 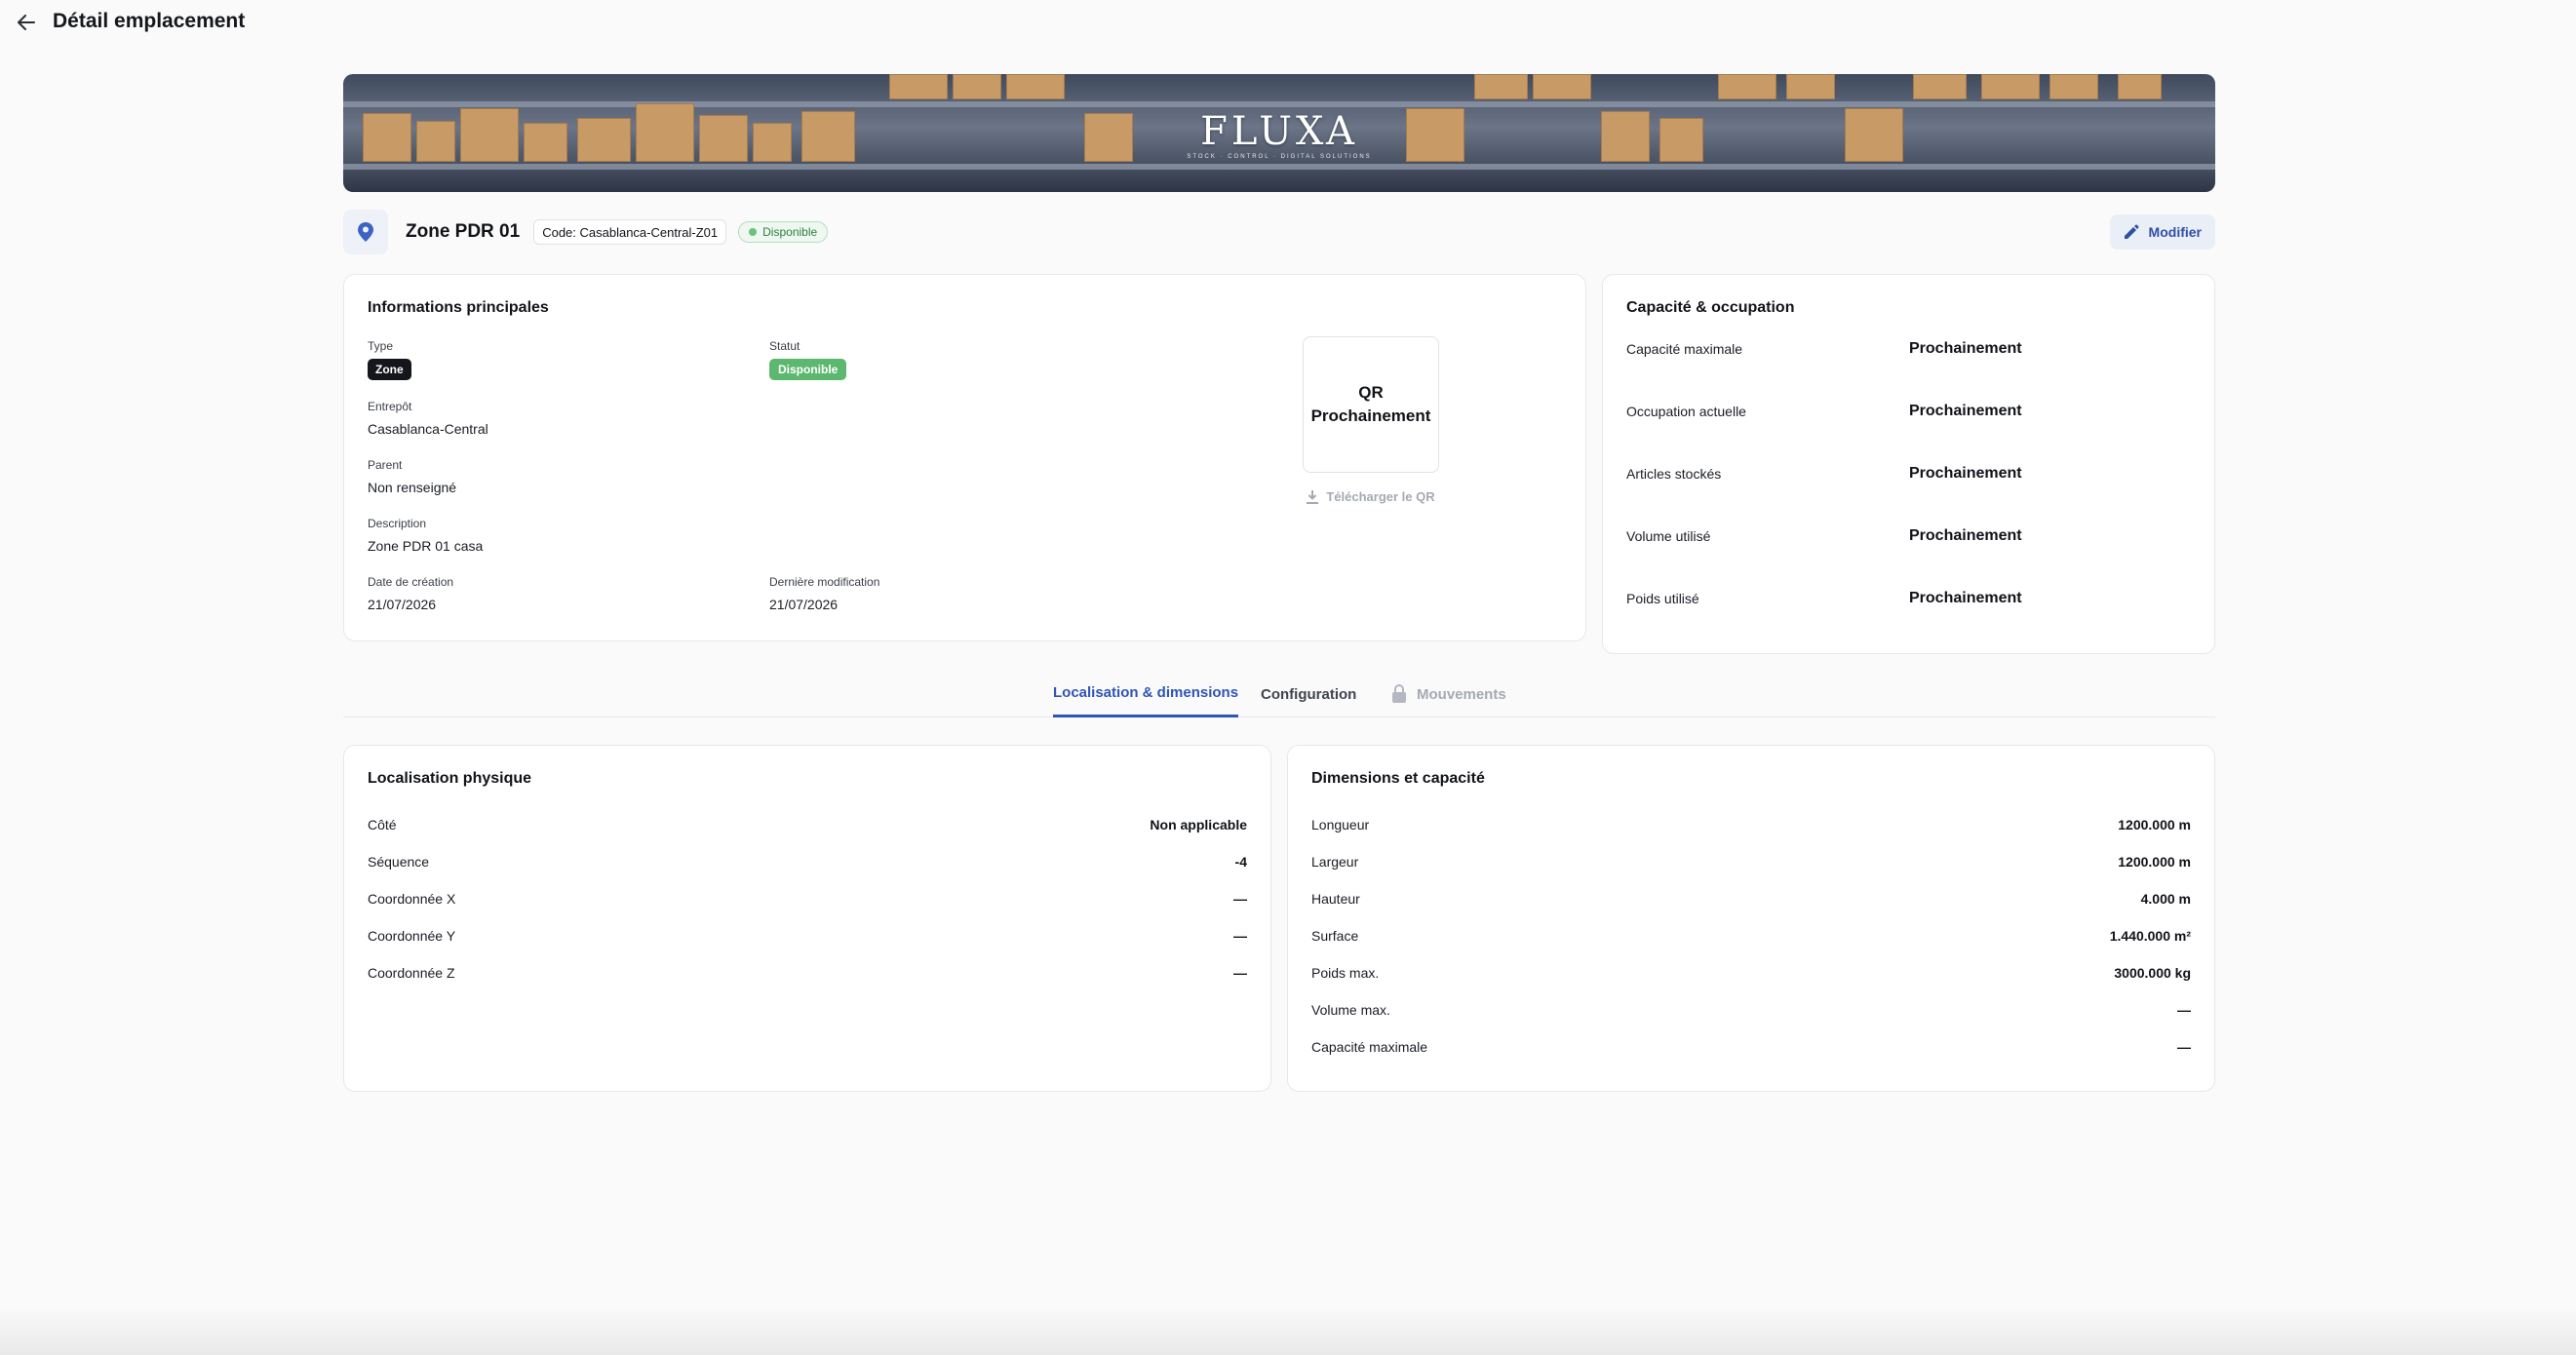 What do you see at coordinates (412, 936) in the screenshot?
I see `location-row-label: Coordonnée Y` at bounding box center [412, 936].